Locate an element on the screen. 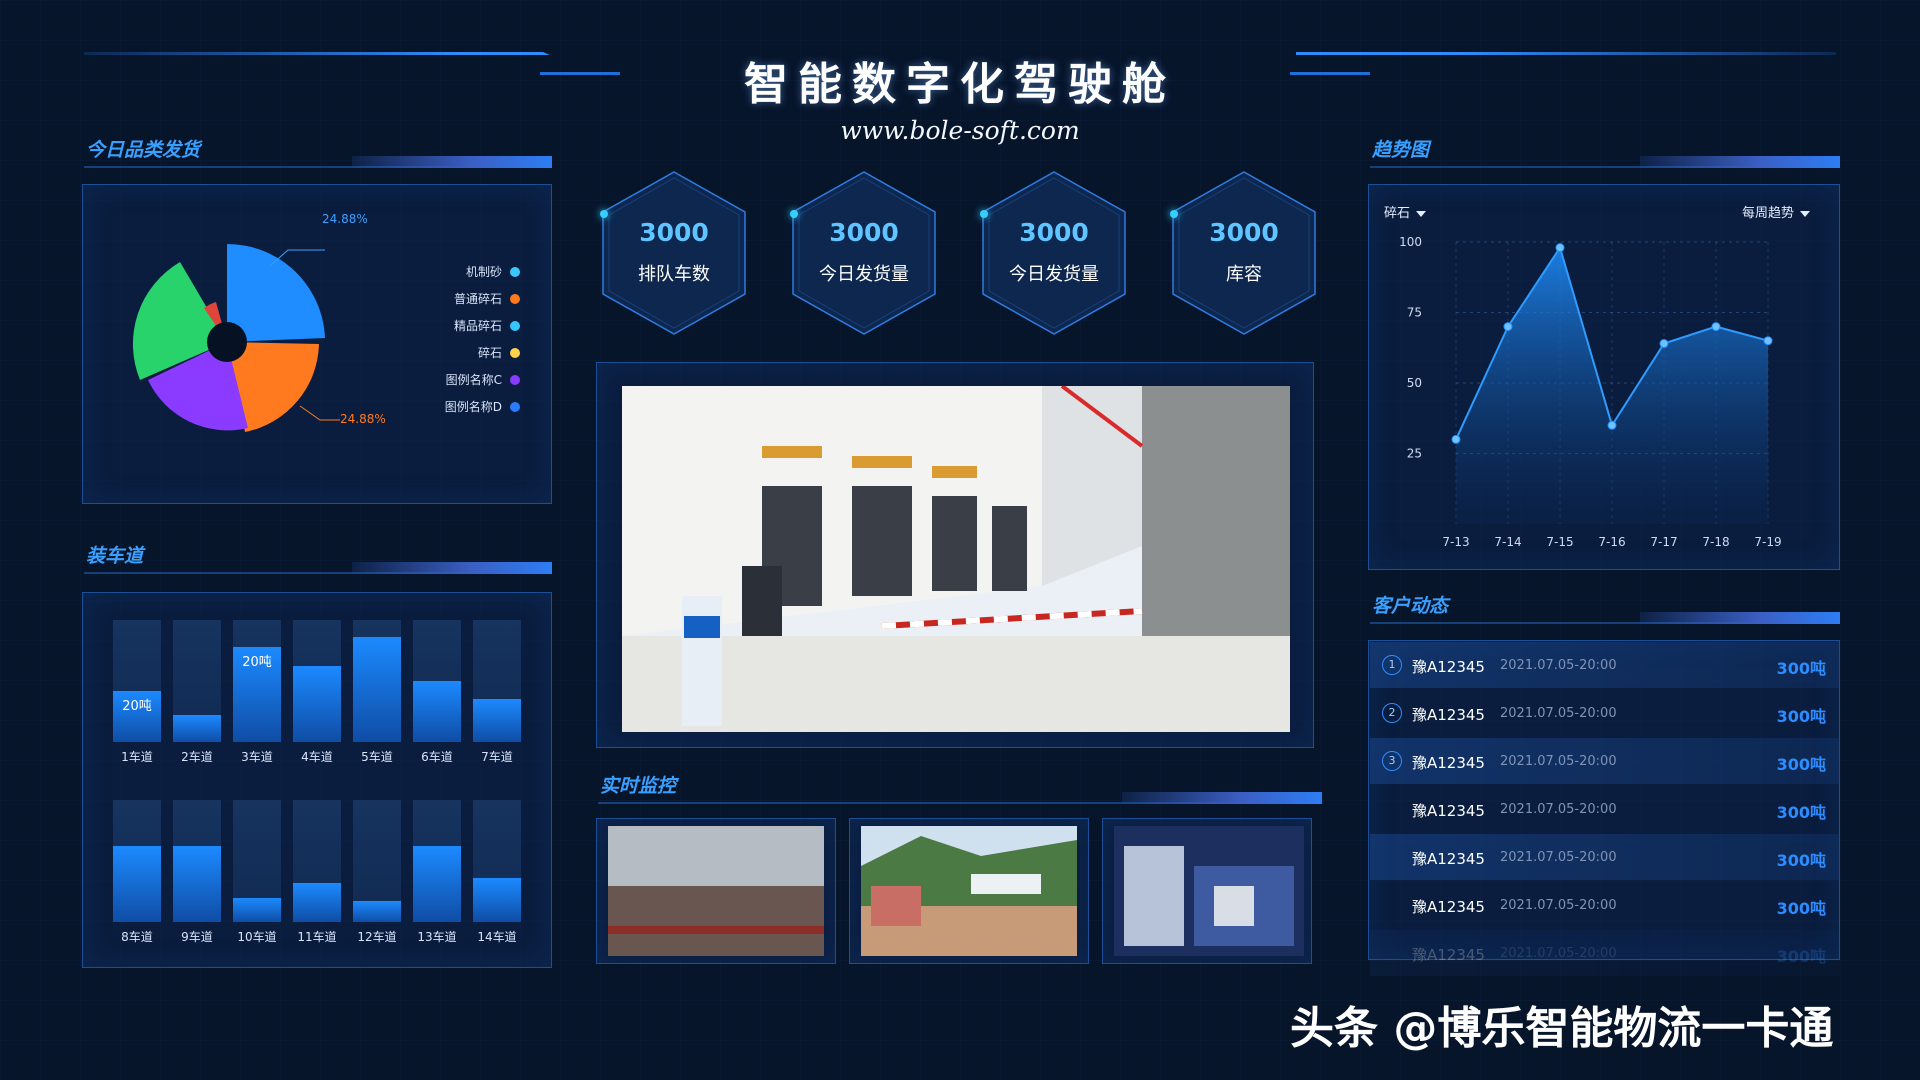 The height and width of the screenshot is (1080, 1920). legend-item: 机制砂 is located at coordinates (460, 271).